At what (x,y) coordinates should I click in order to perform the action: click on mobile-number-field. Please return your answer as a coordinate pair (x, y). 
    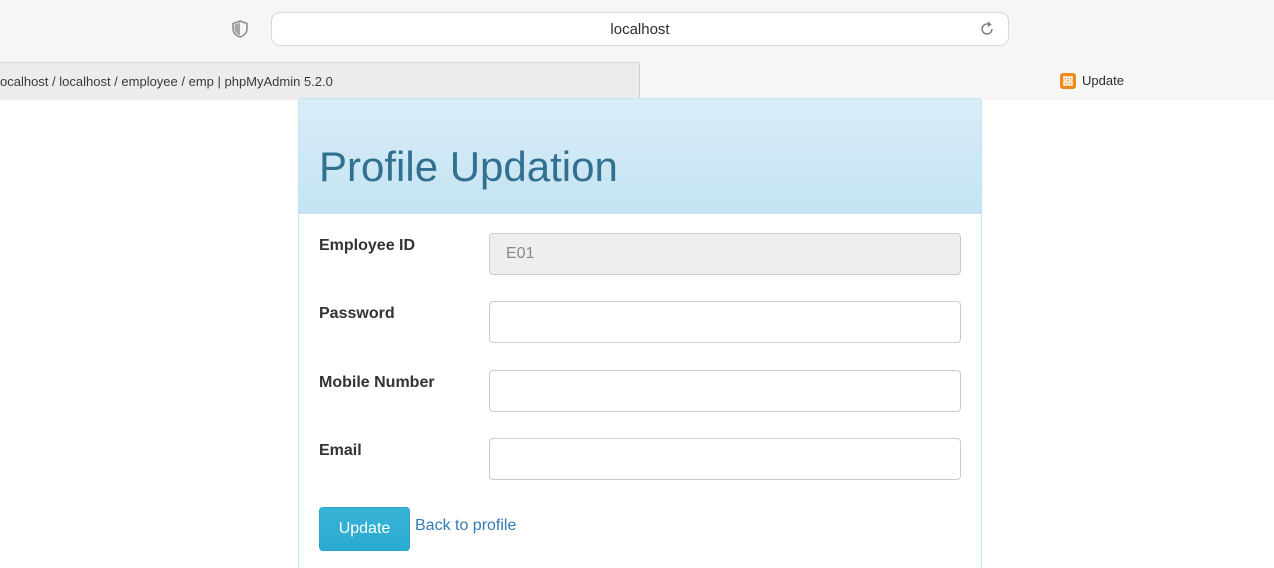
    Looking at the image, I should click on (725, 391).